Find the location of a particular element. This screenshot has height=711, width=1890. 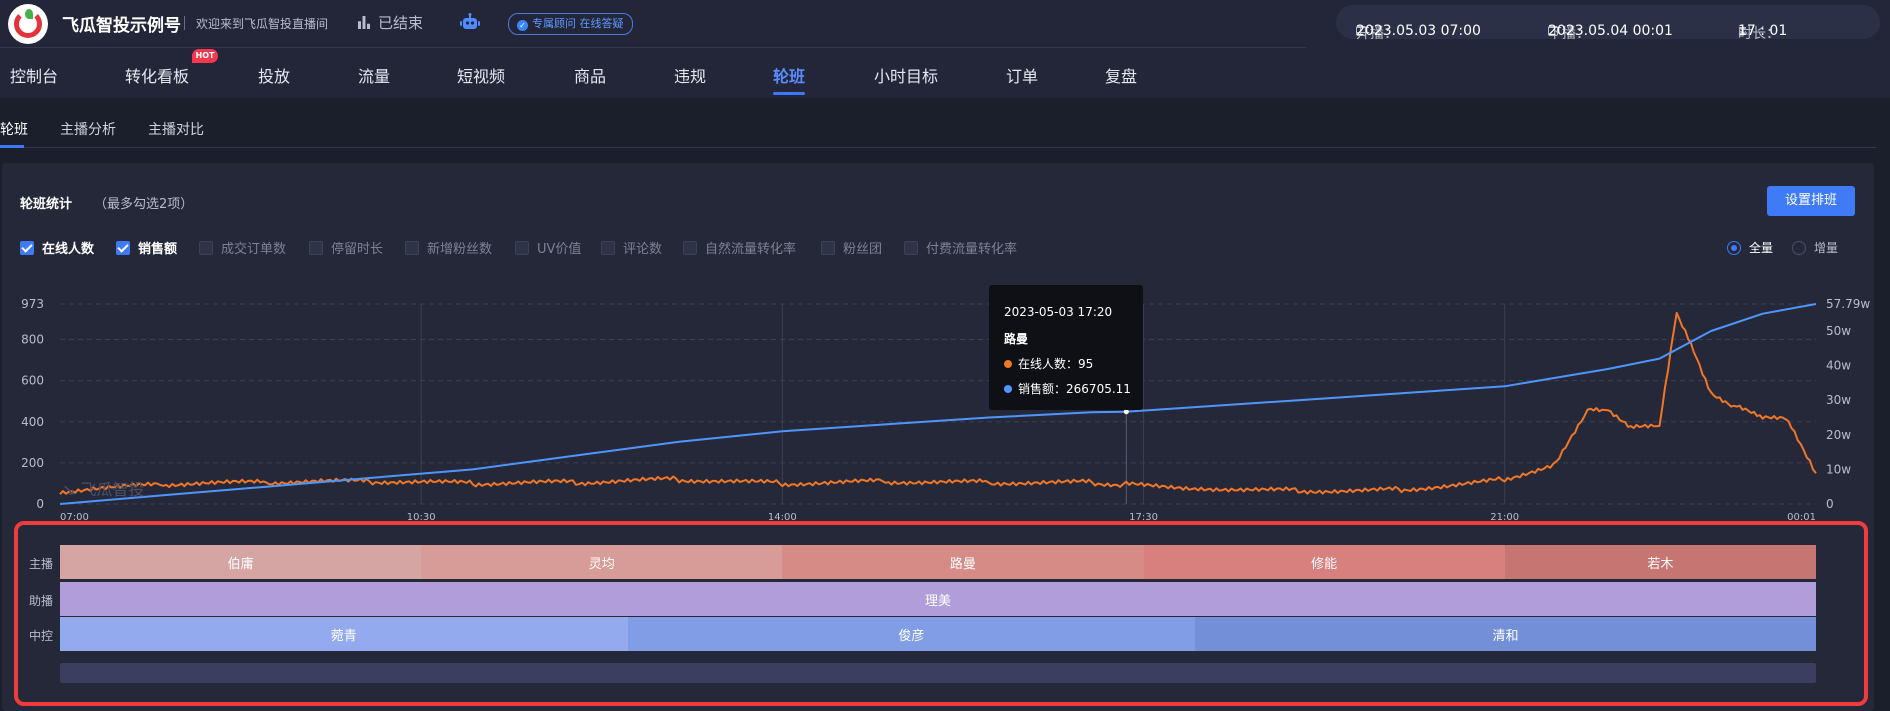

watermark-text: 飞瓜智投 is located at coordinates (112, 489).